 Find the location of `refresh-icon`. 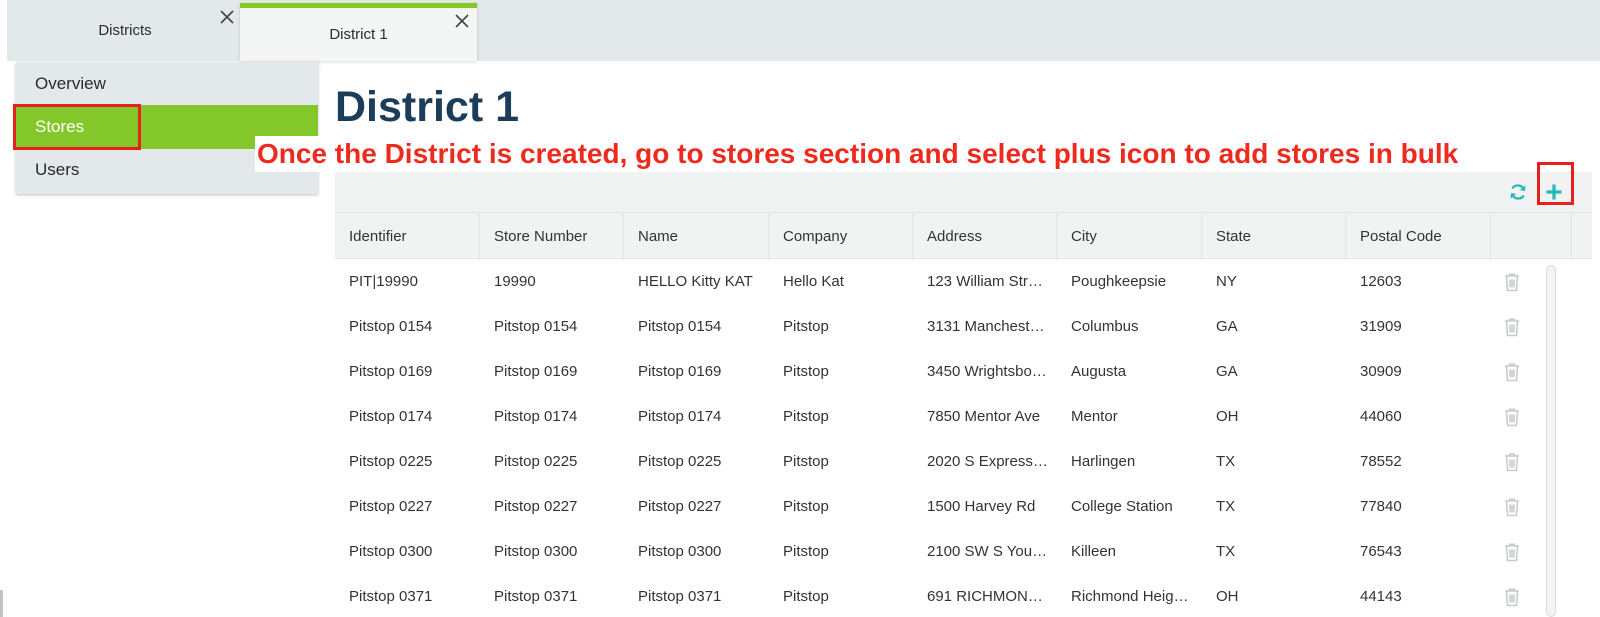

refresh-icon is located at coordinates (1518, 192).